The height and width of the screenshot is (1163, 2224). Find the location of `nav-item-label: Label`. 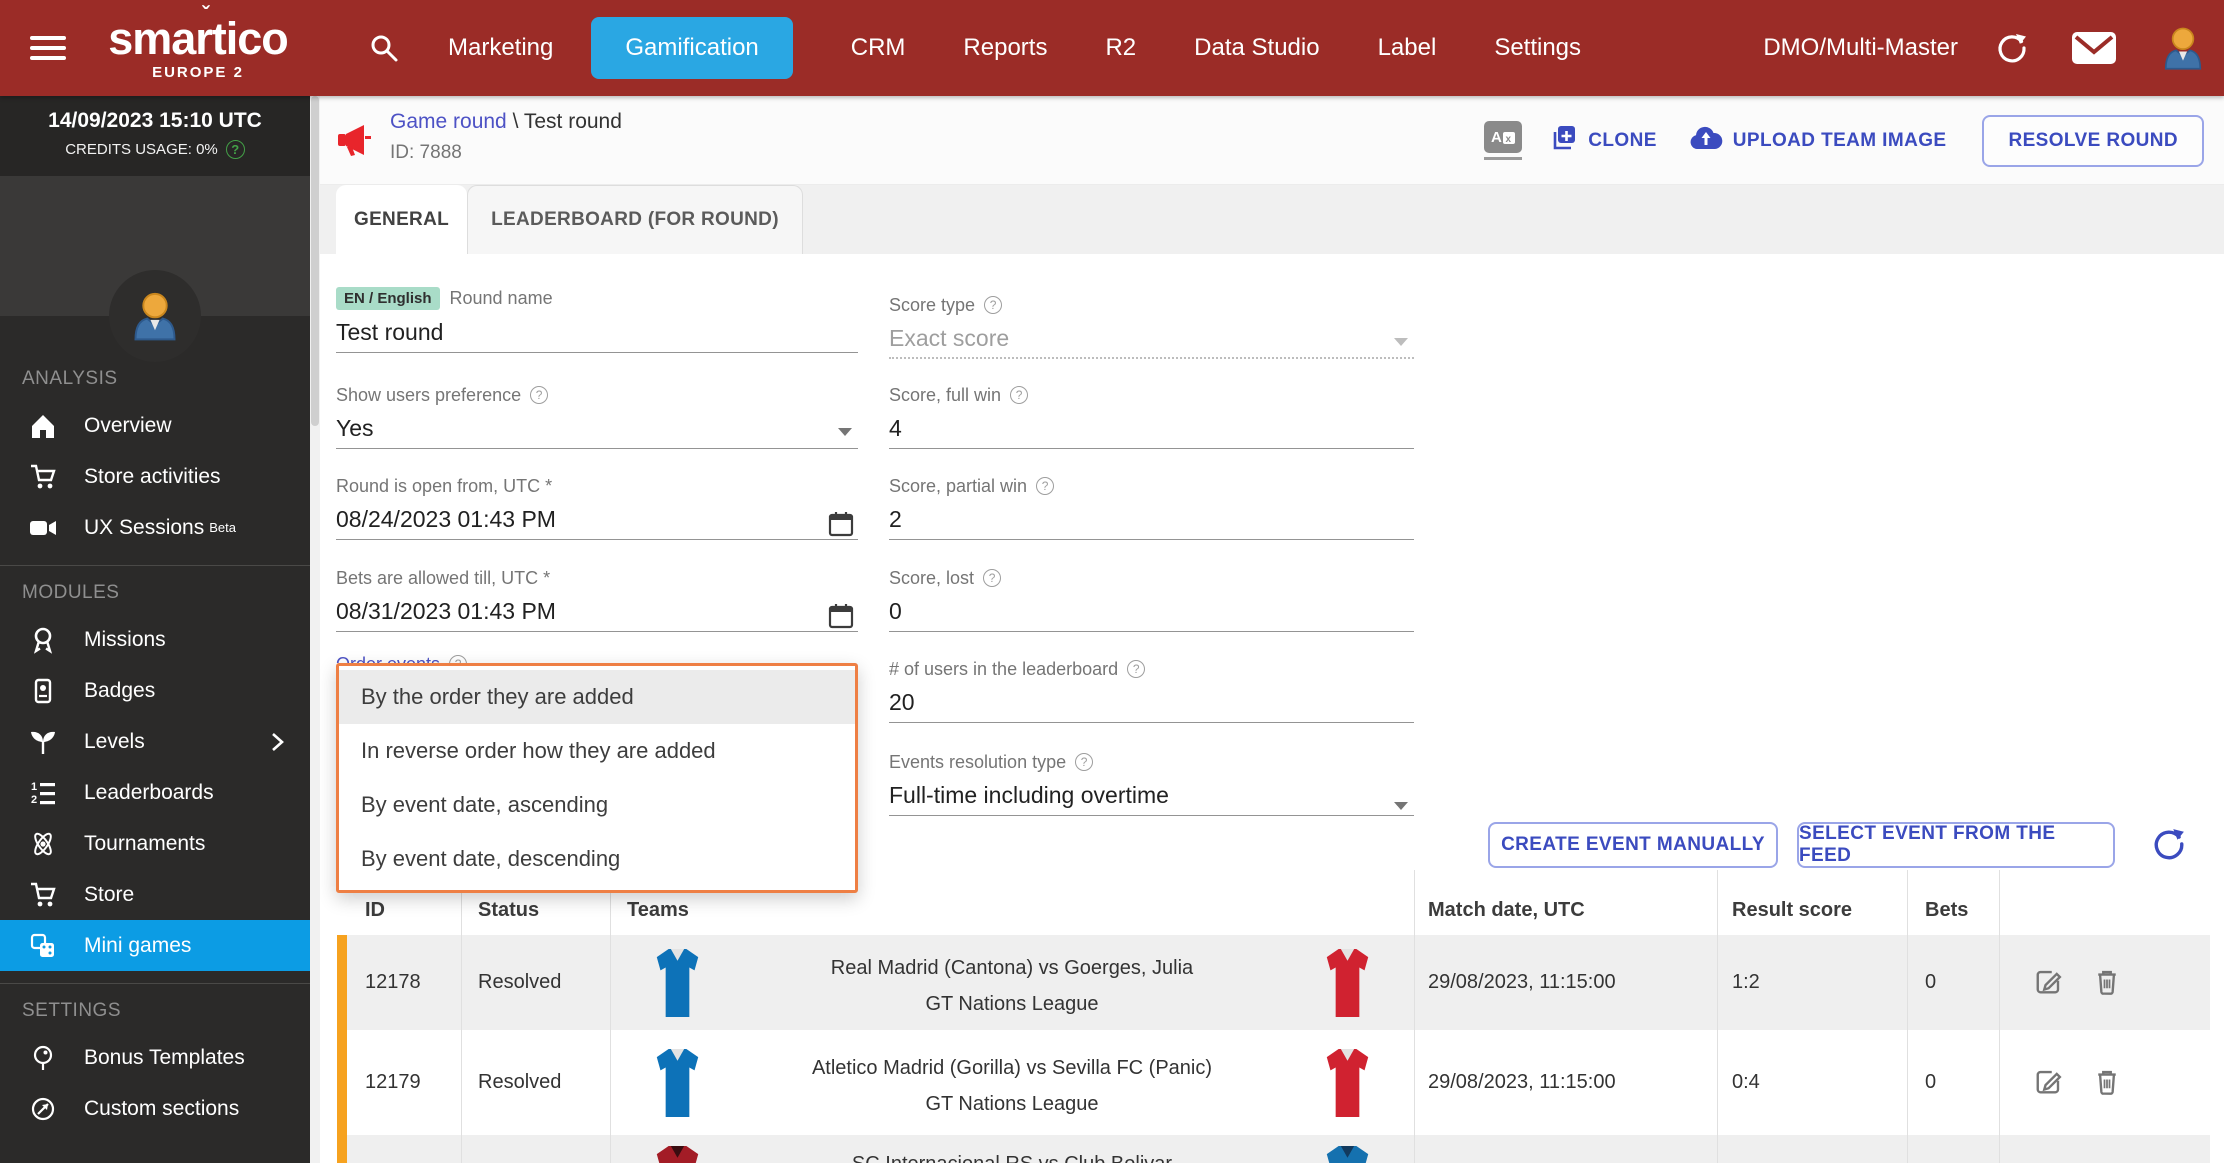

nav-item-label: Label is located at coordinates (1407, 48).